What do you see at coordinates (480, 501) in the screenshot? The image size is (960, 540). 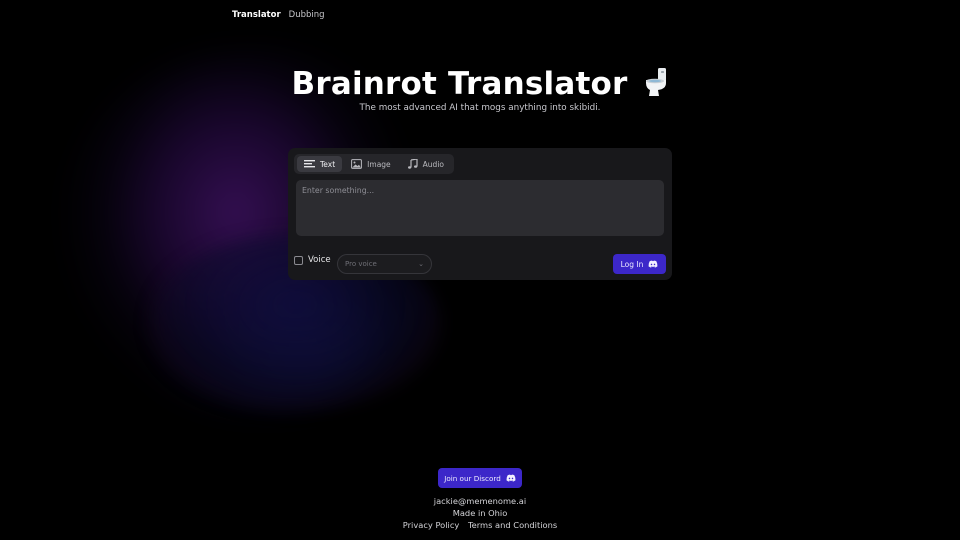 I see `footer-email: jackie@memenome.ai` at bounding box center [480, 501].